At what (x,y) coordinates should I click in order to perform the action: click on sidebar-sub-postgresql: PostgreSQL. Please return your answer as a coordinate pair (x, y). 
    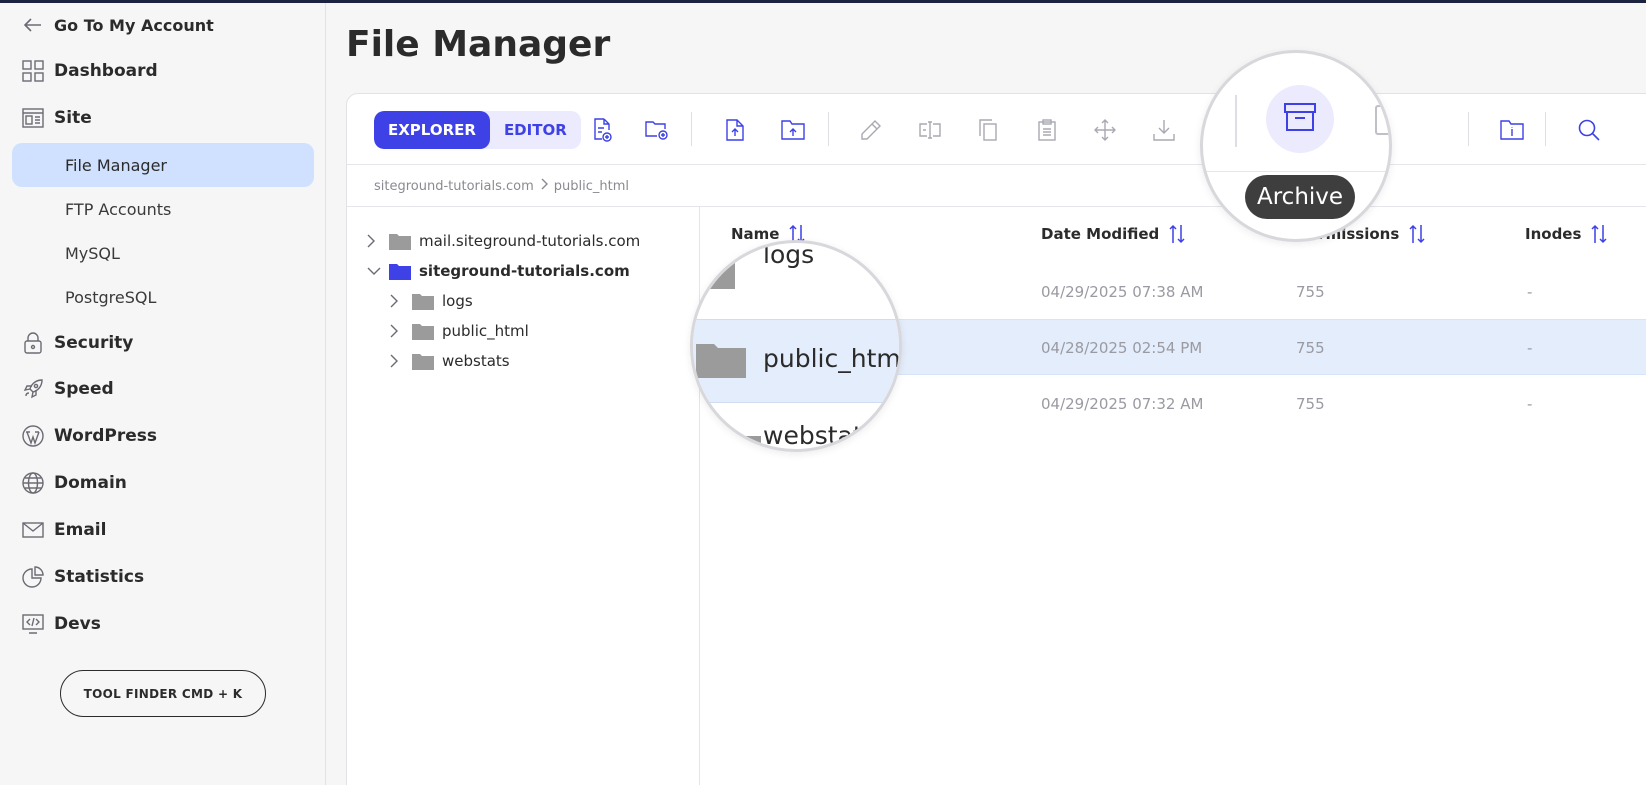
    Looking at the image, I should click on (163, 297).